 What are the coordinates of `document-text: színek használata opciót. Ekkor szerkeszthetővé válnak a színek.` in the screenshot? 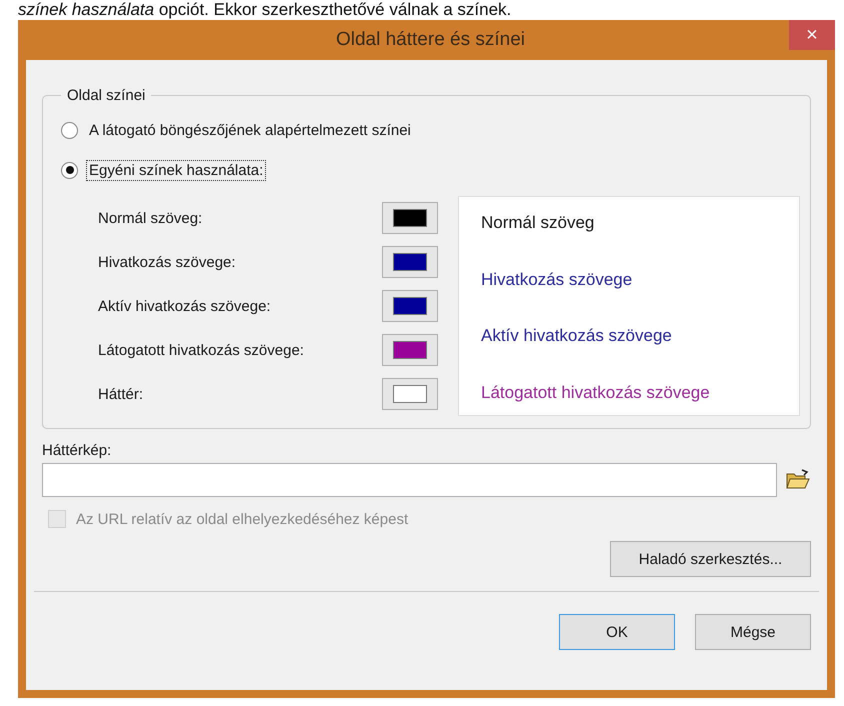 It's located at (264, 10).